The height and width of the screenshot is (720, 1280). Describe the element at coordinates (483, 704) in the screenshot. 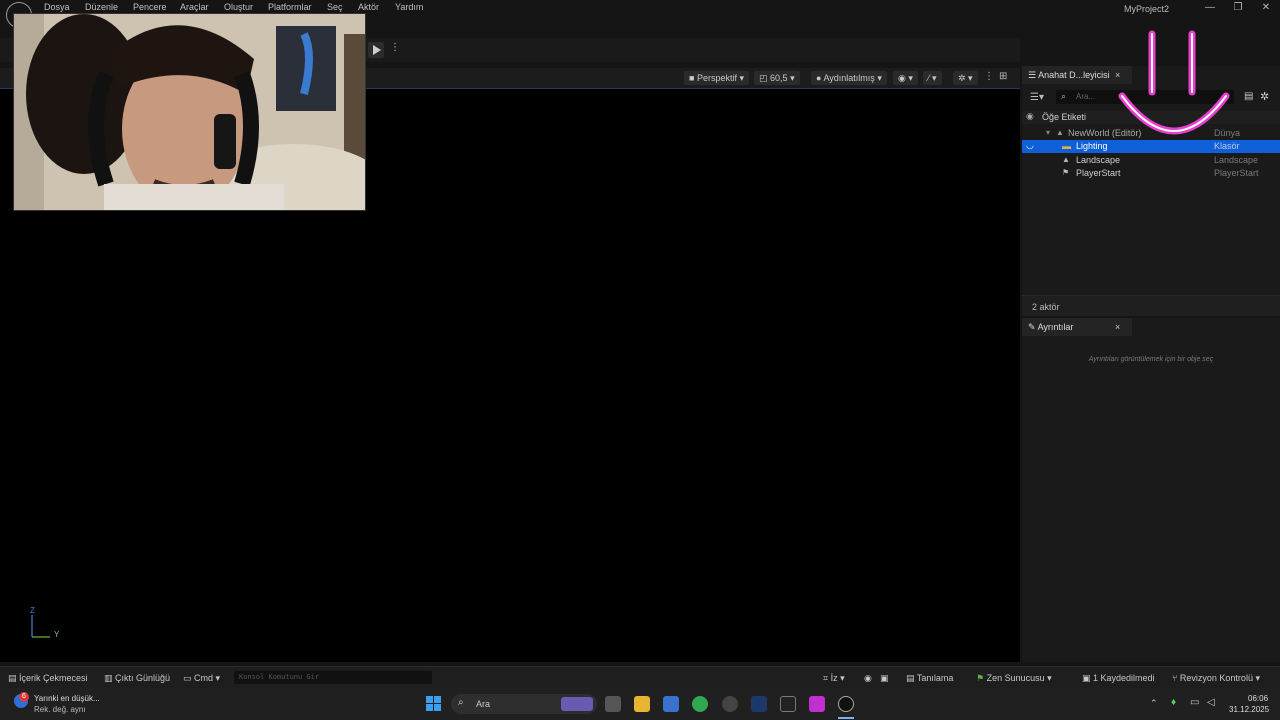

I see `taskbar-search-label: Ara` at that location.